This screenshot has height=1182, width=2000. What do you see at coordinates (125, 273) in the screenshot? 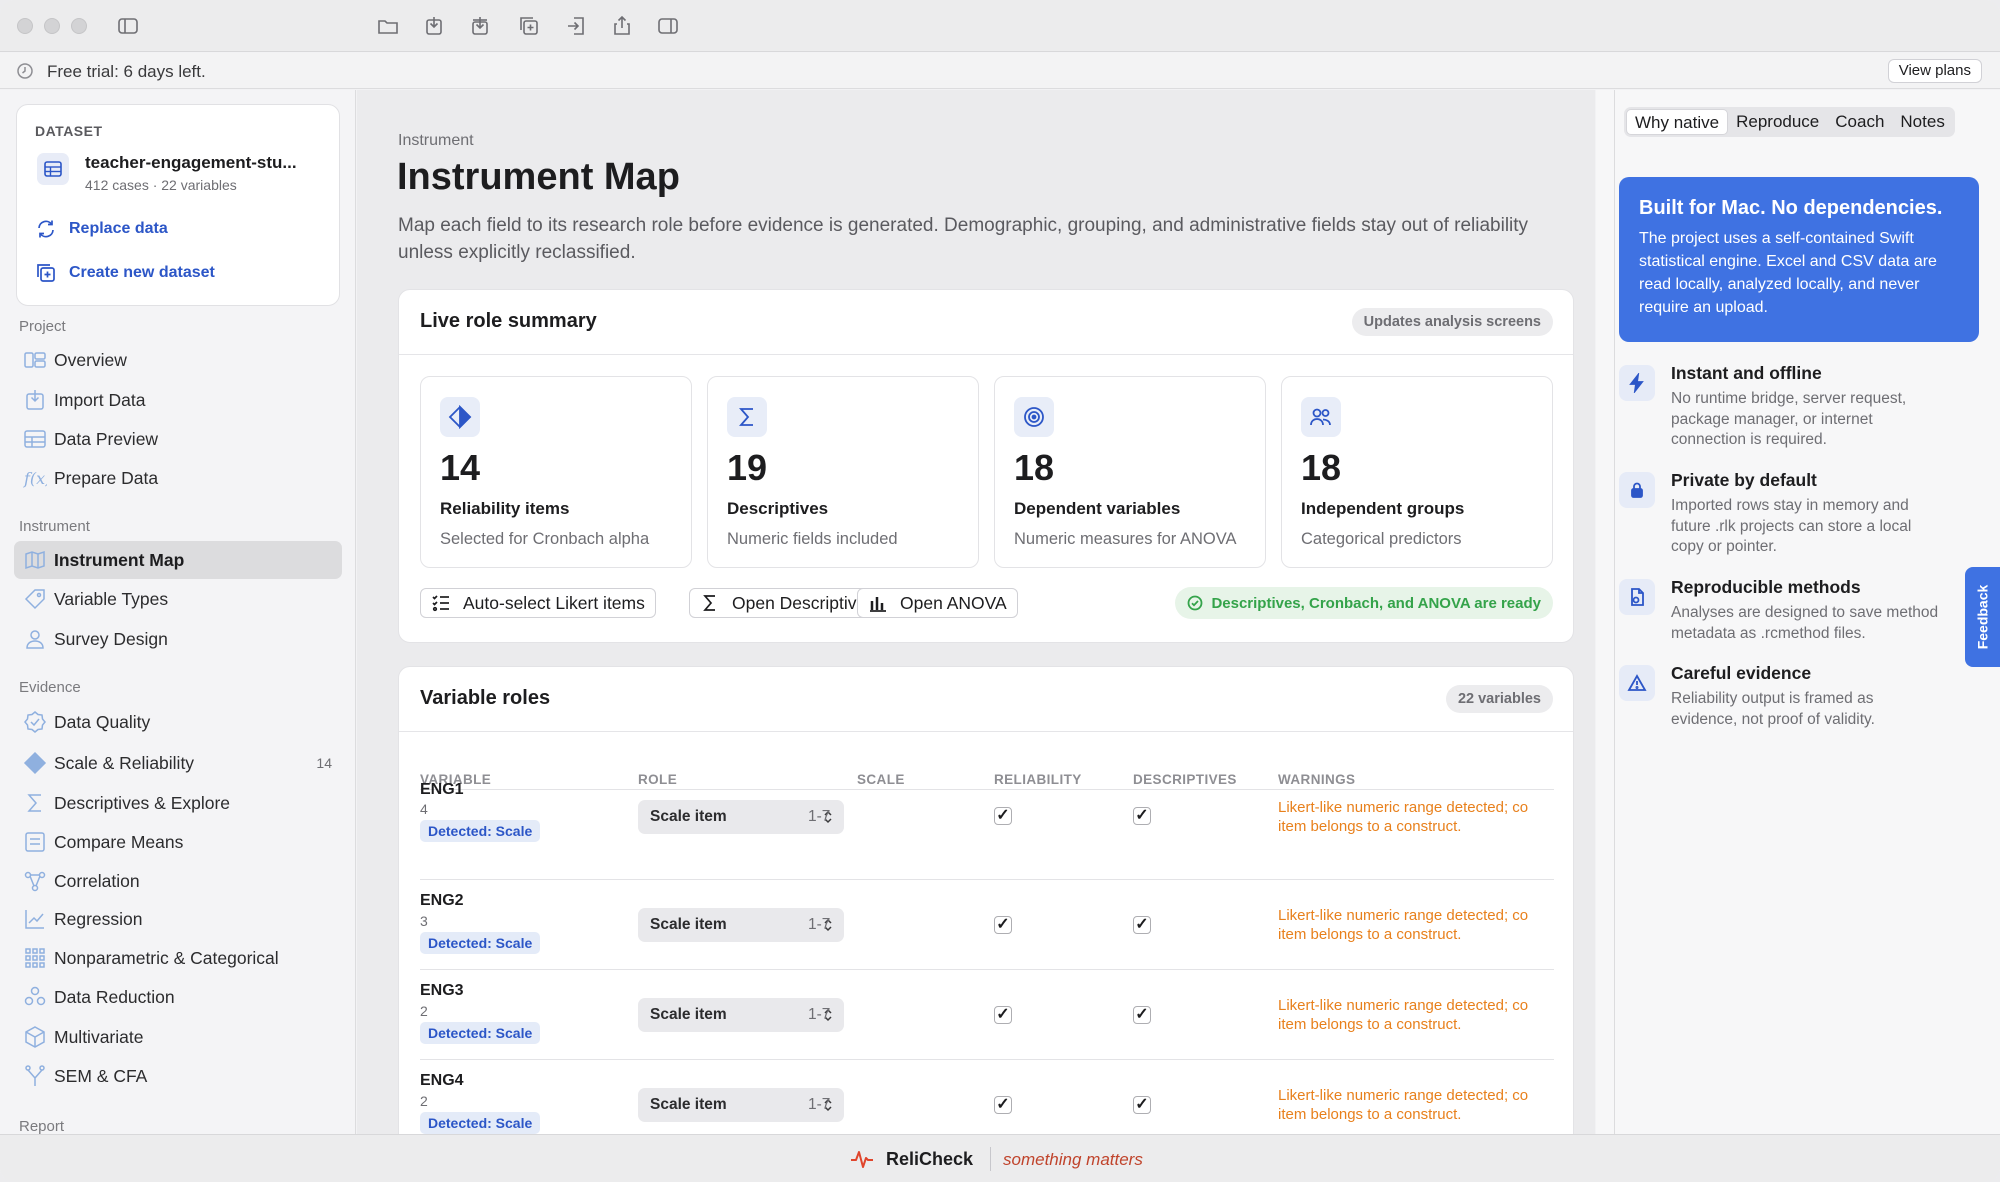
I see `create-dataset-button: Create new dataset` at bounding box center [125, 273].